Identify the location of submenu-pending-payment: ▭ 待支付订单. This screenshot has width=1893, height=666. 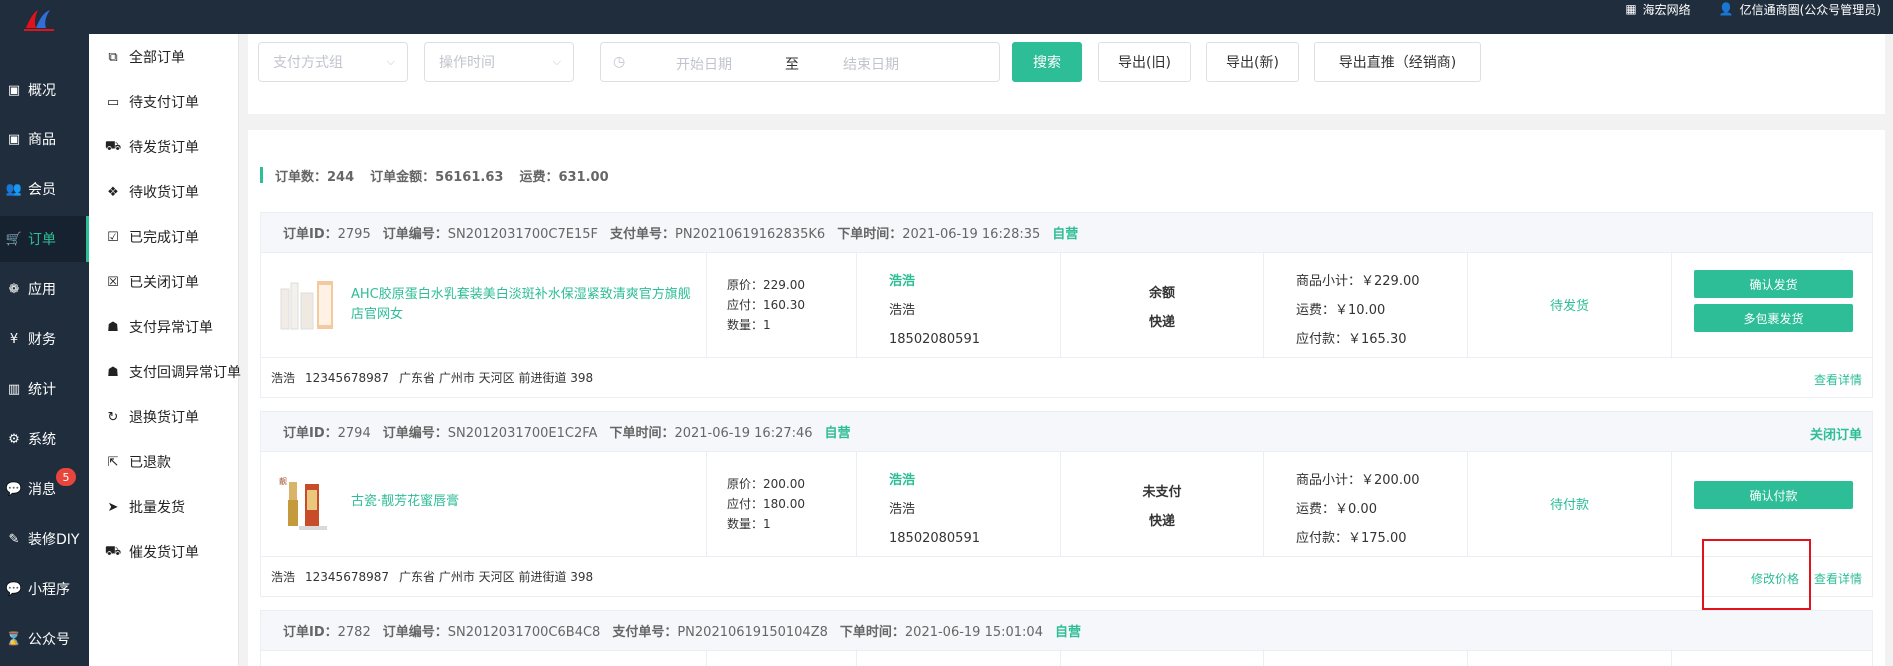
(152, 102).